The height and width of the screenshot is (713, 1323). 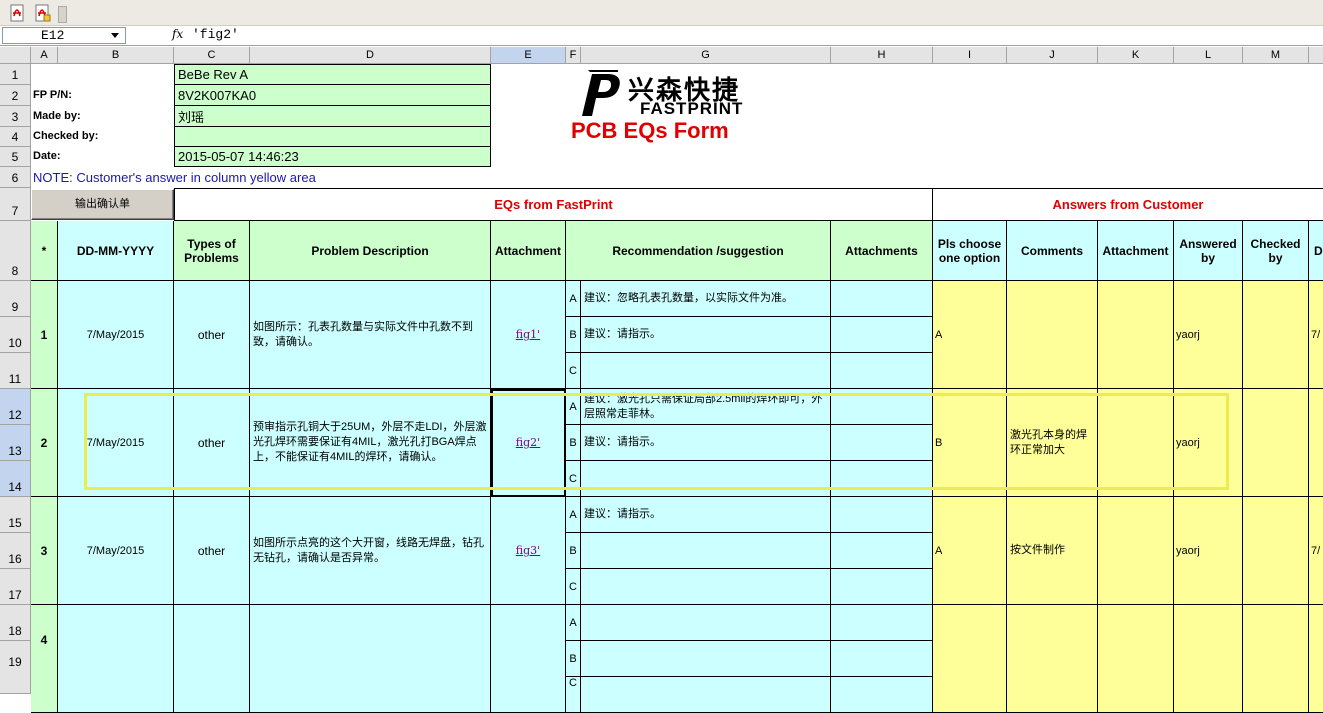 I want to click on row-header-19: 19, so click(x=15, y=667).